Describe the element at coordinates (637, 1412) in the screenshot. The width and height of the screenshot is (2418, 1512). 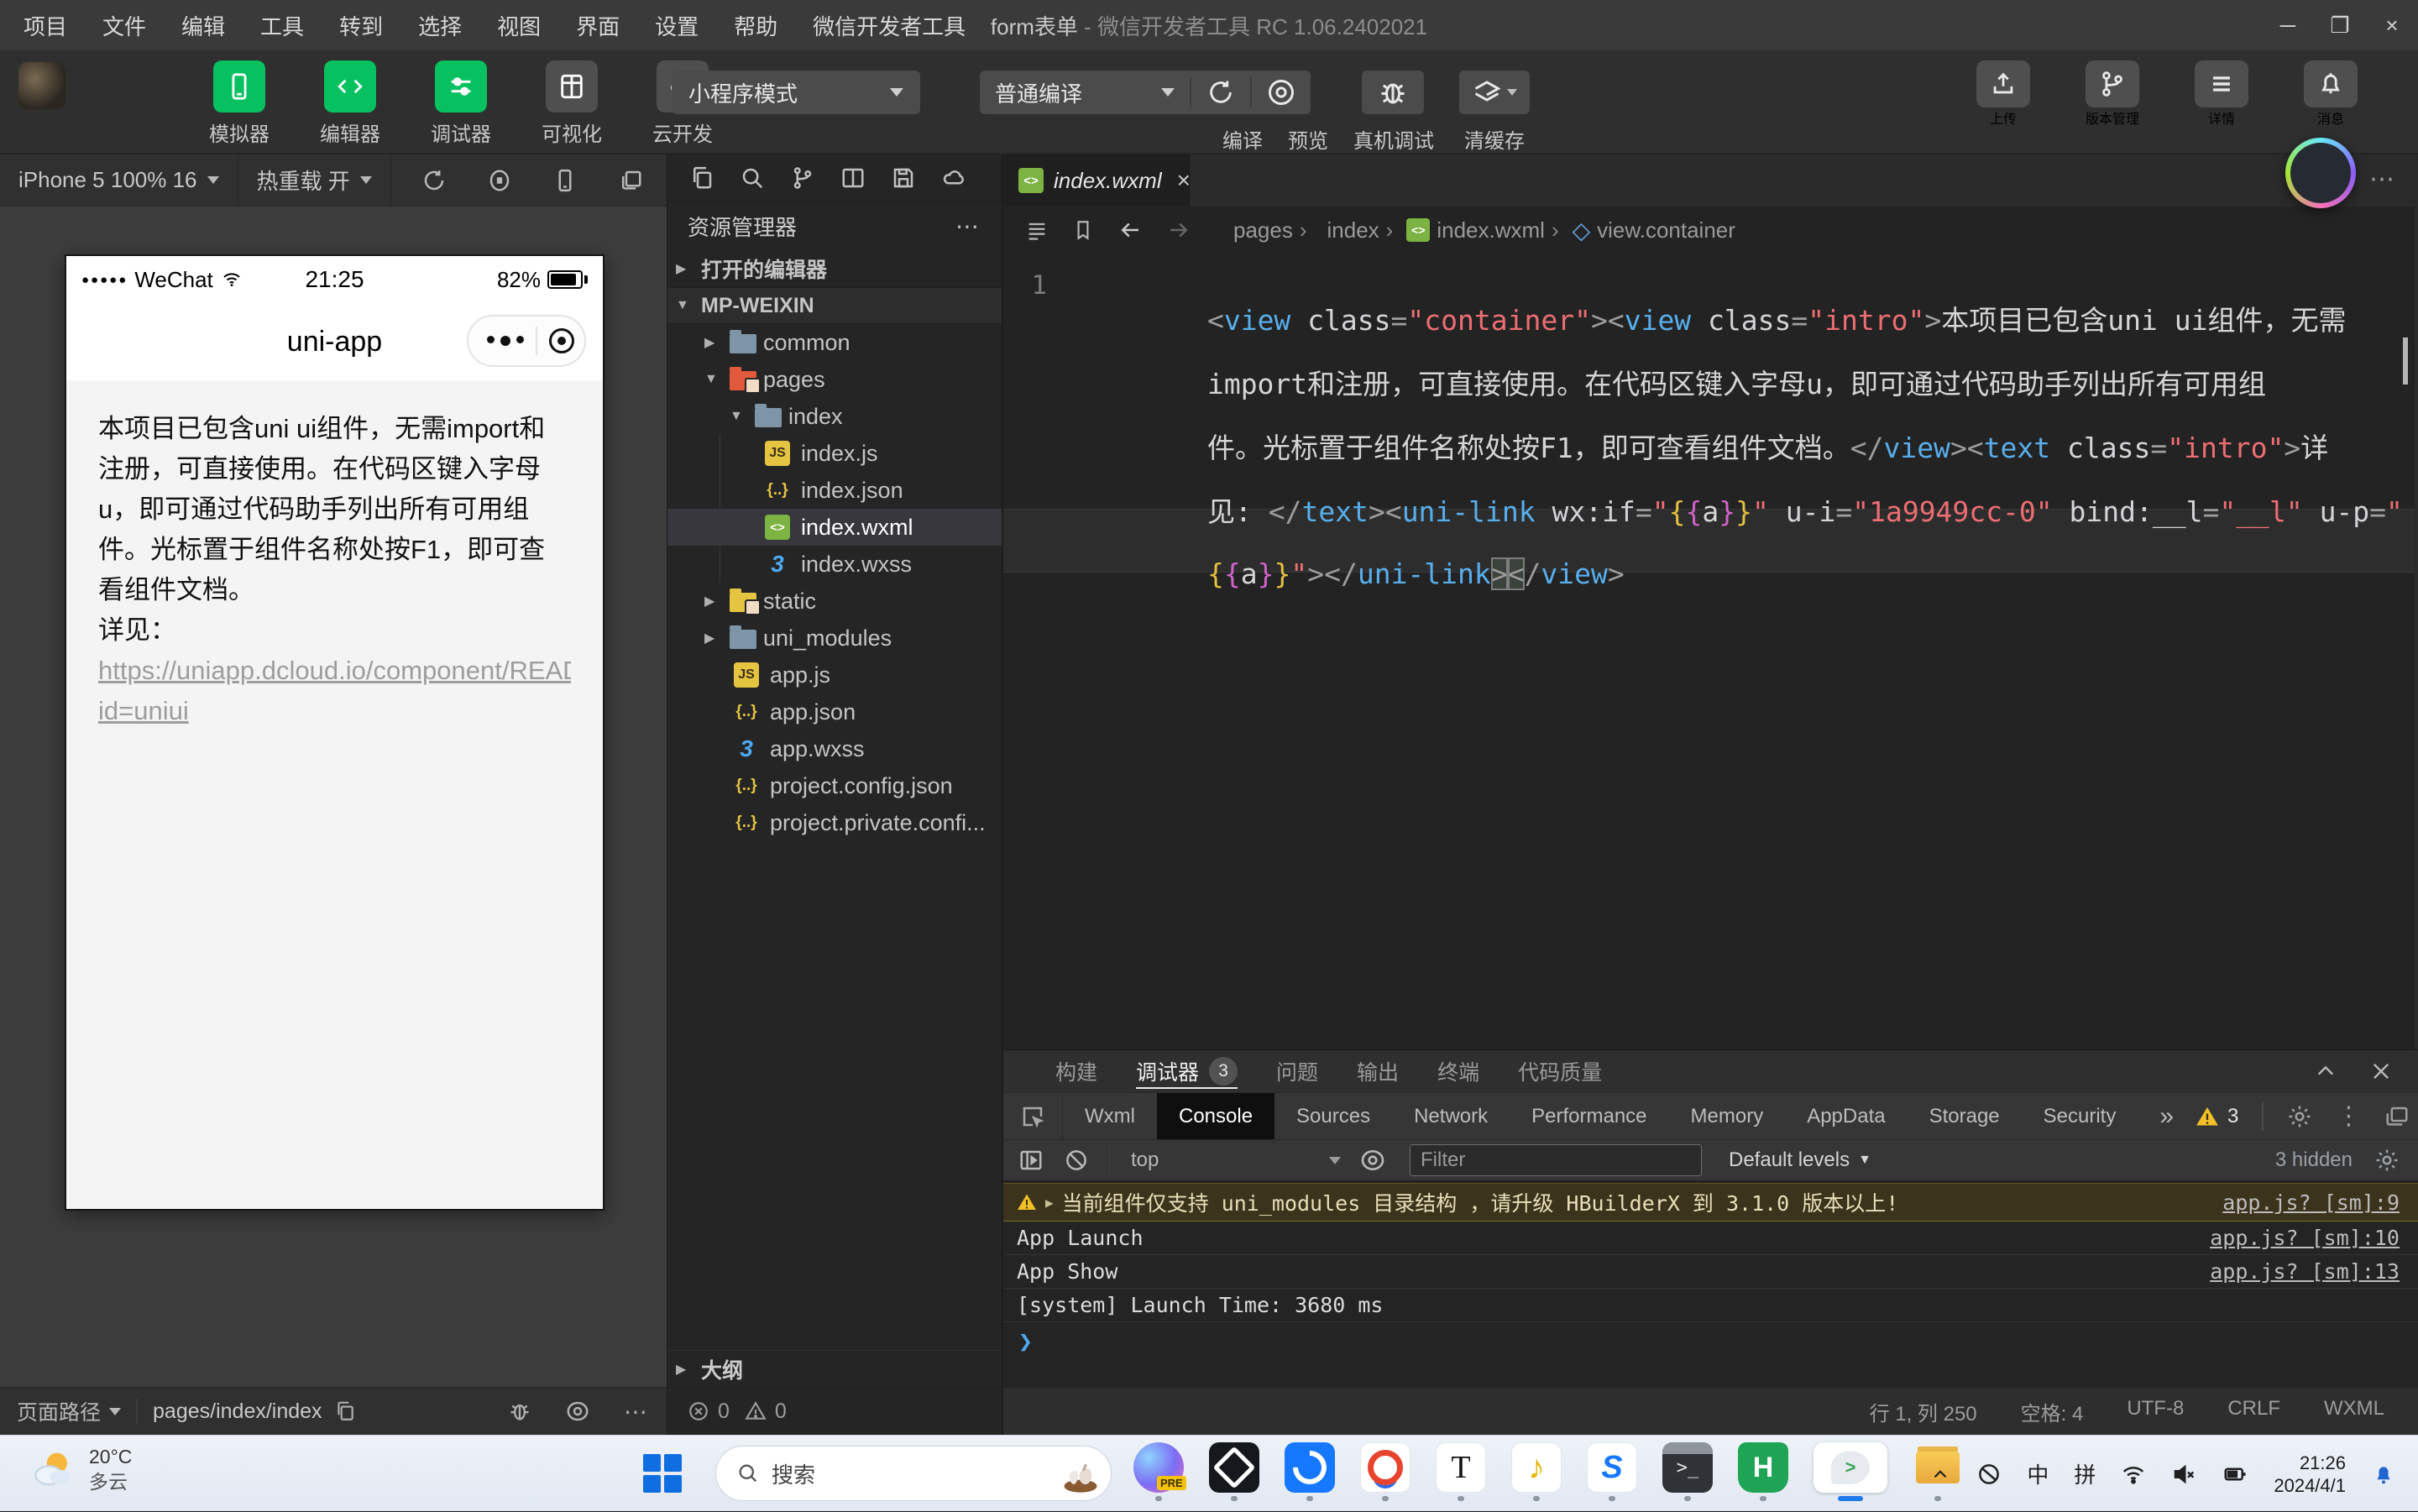
I see `more-options-icon: ⋯` at that location.